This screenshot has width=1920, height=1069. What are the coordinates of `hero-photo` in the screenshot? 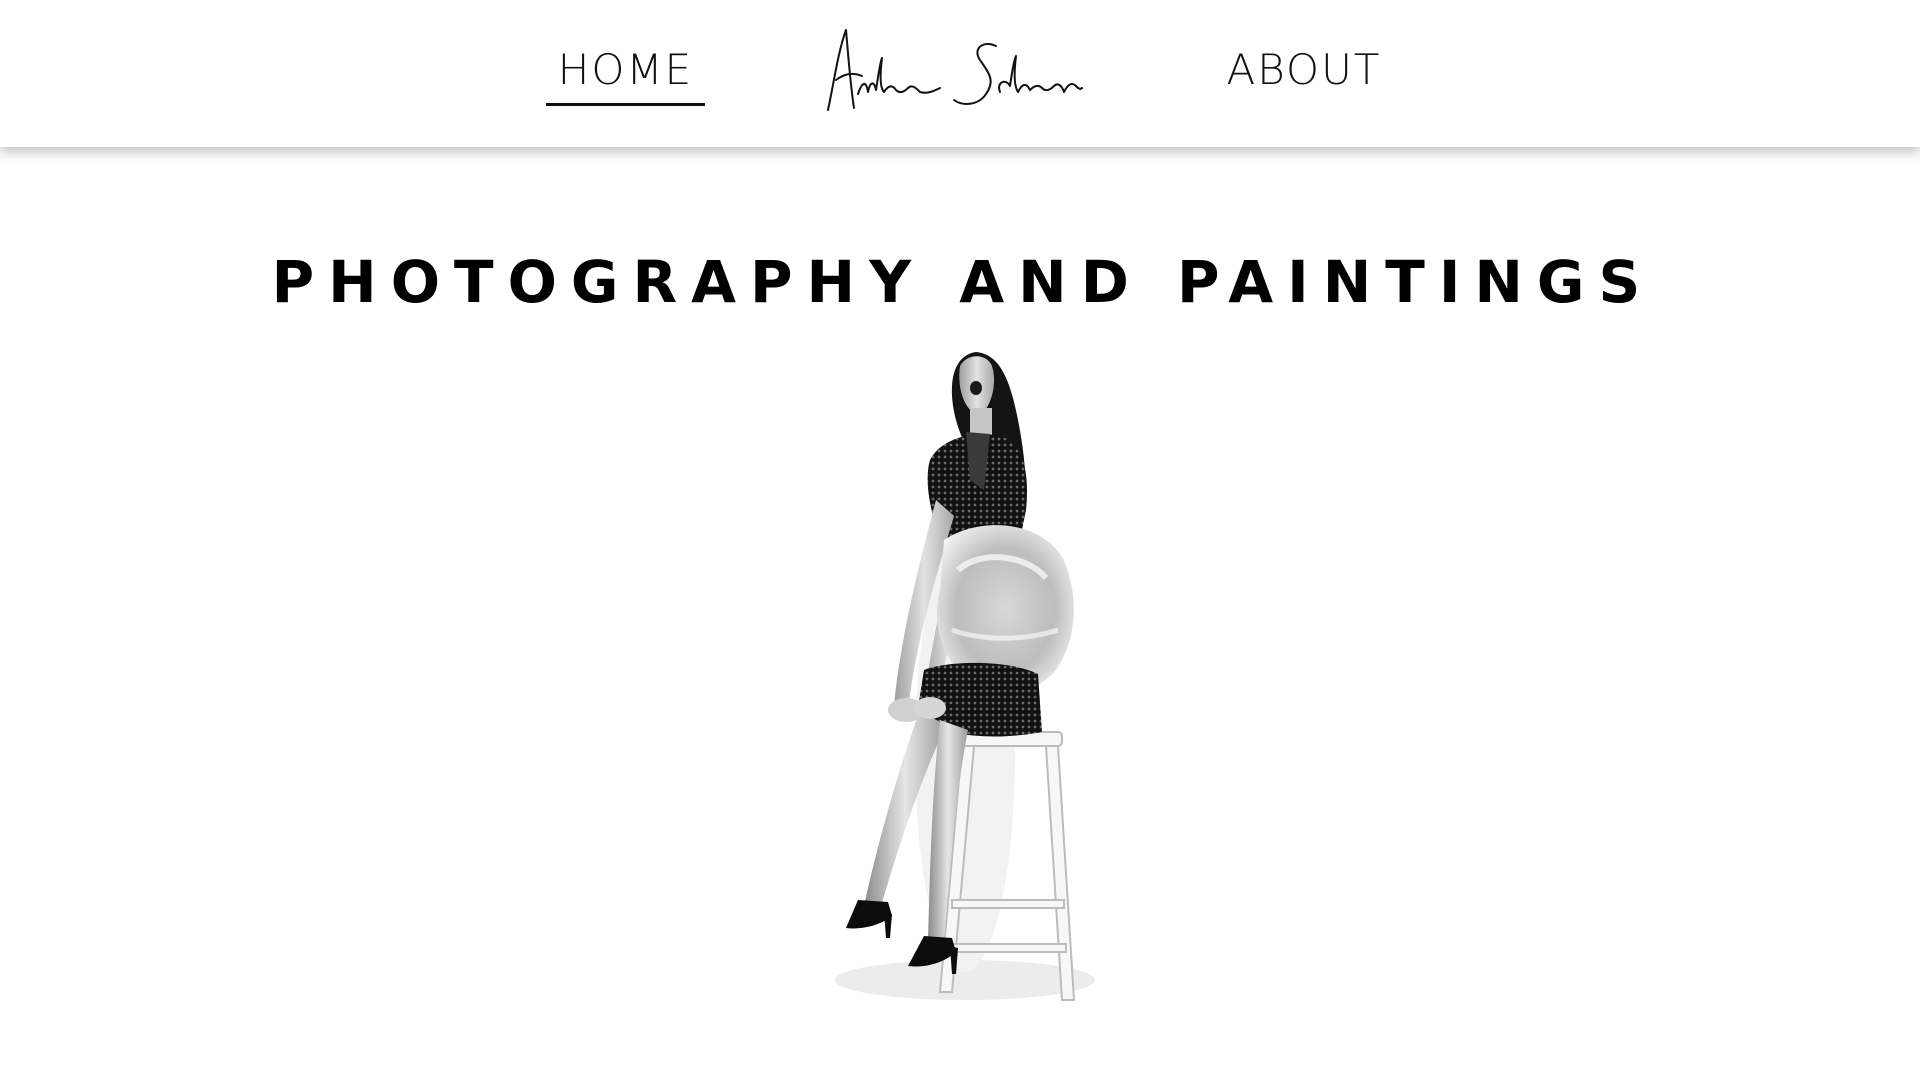 It's located at (965, 676).